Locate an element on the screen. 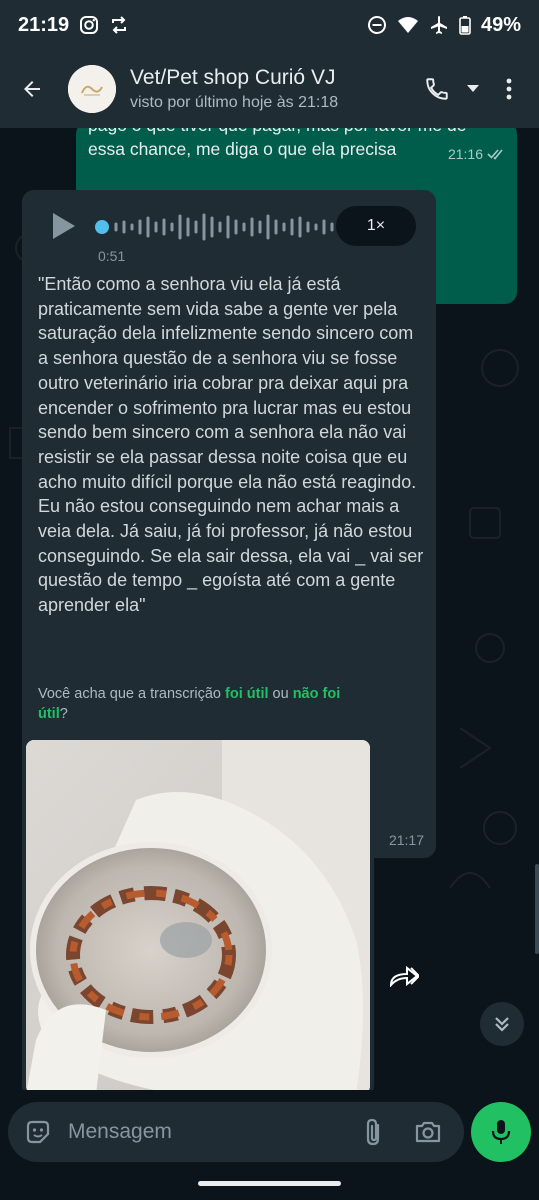  more-options-button is located at coordinates (509, 89).